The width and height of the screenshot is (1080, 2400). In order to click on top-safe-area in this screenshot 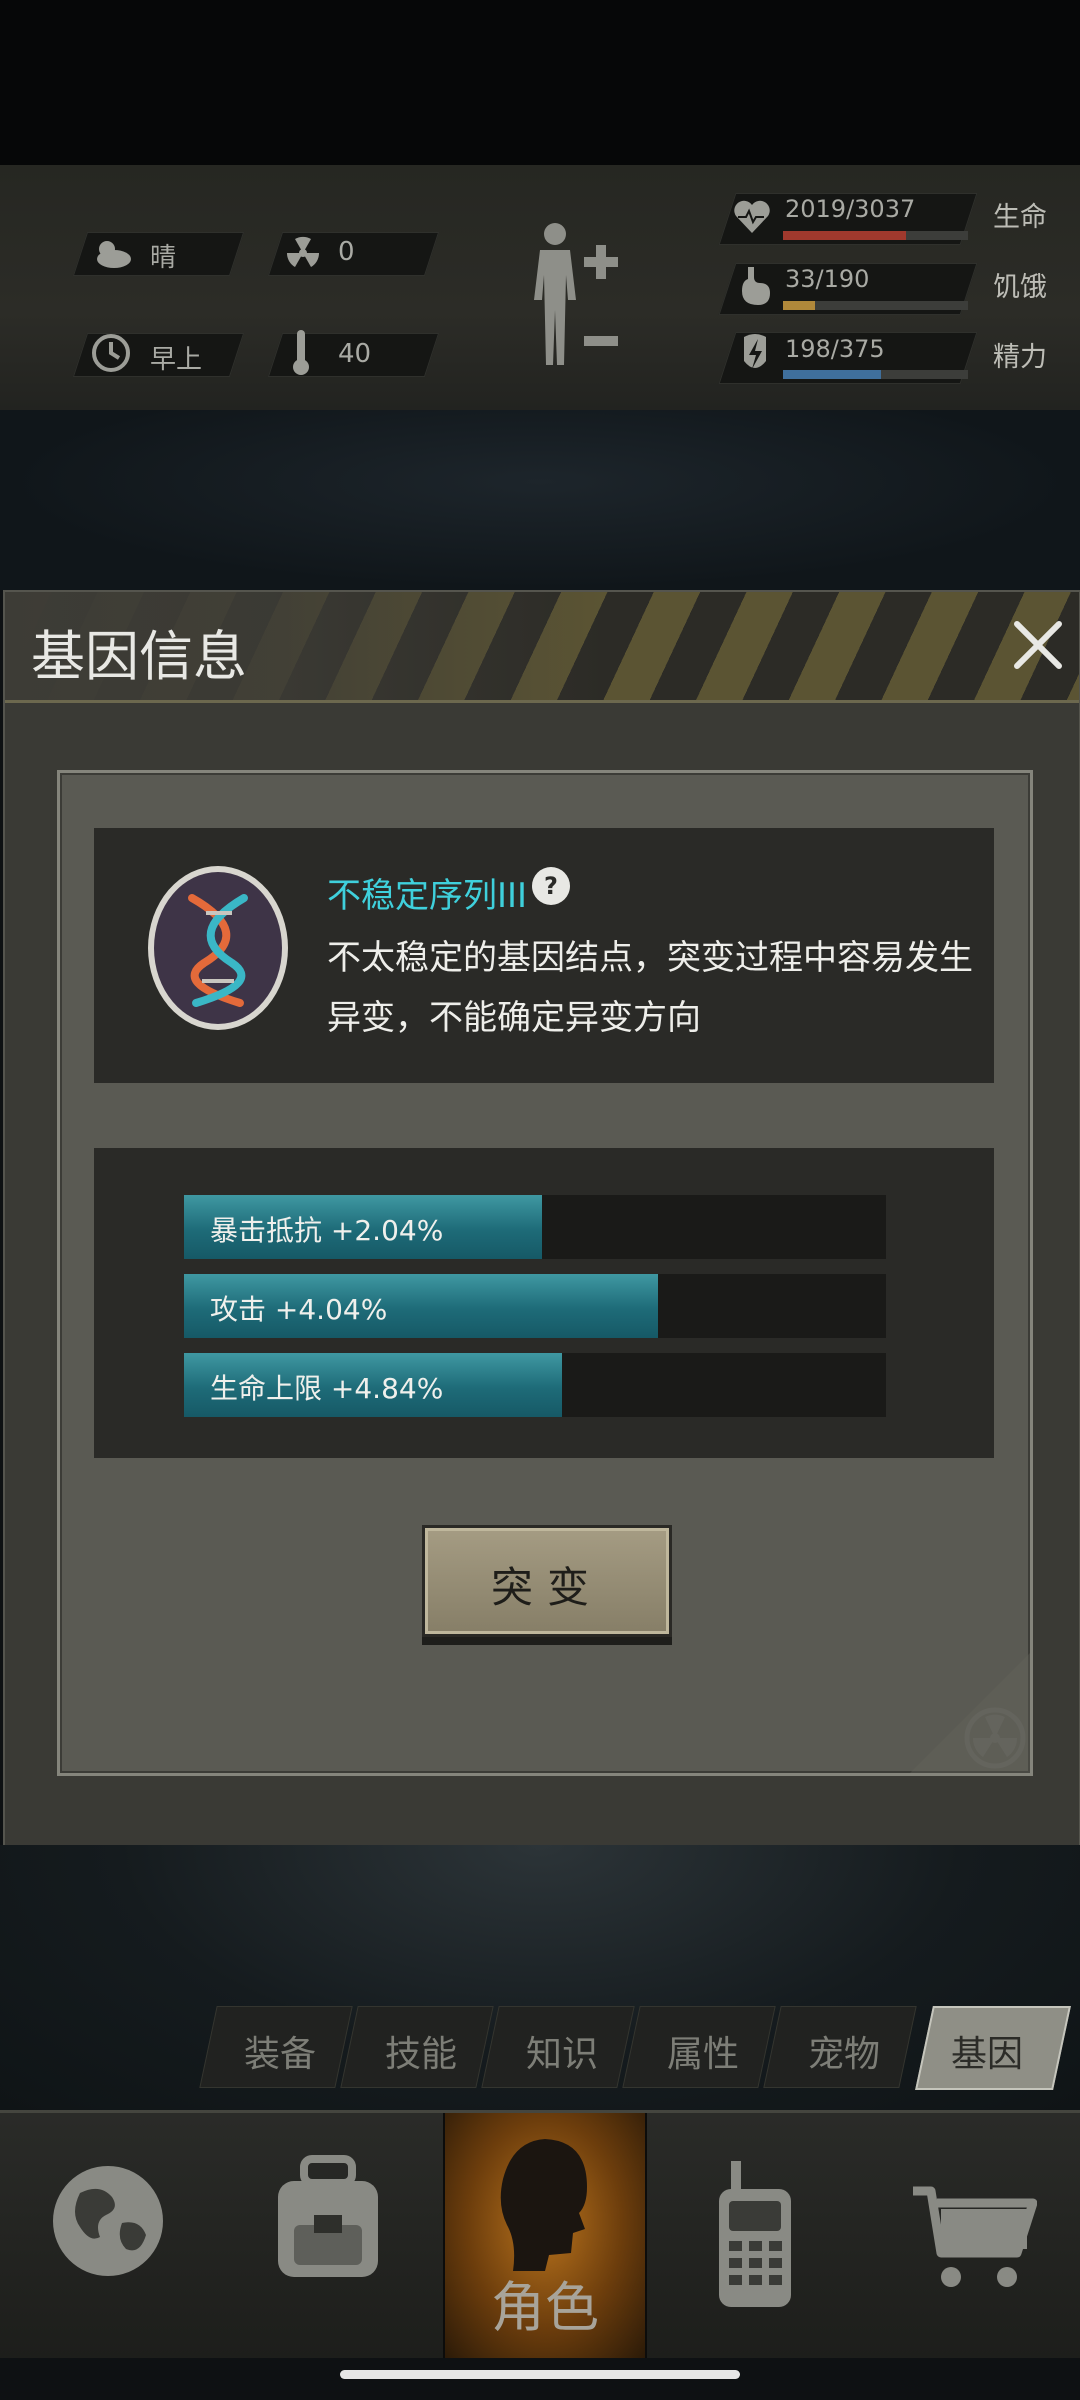, I will do `click(540, 82)`.